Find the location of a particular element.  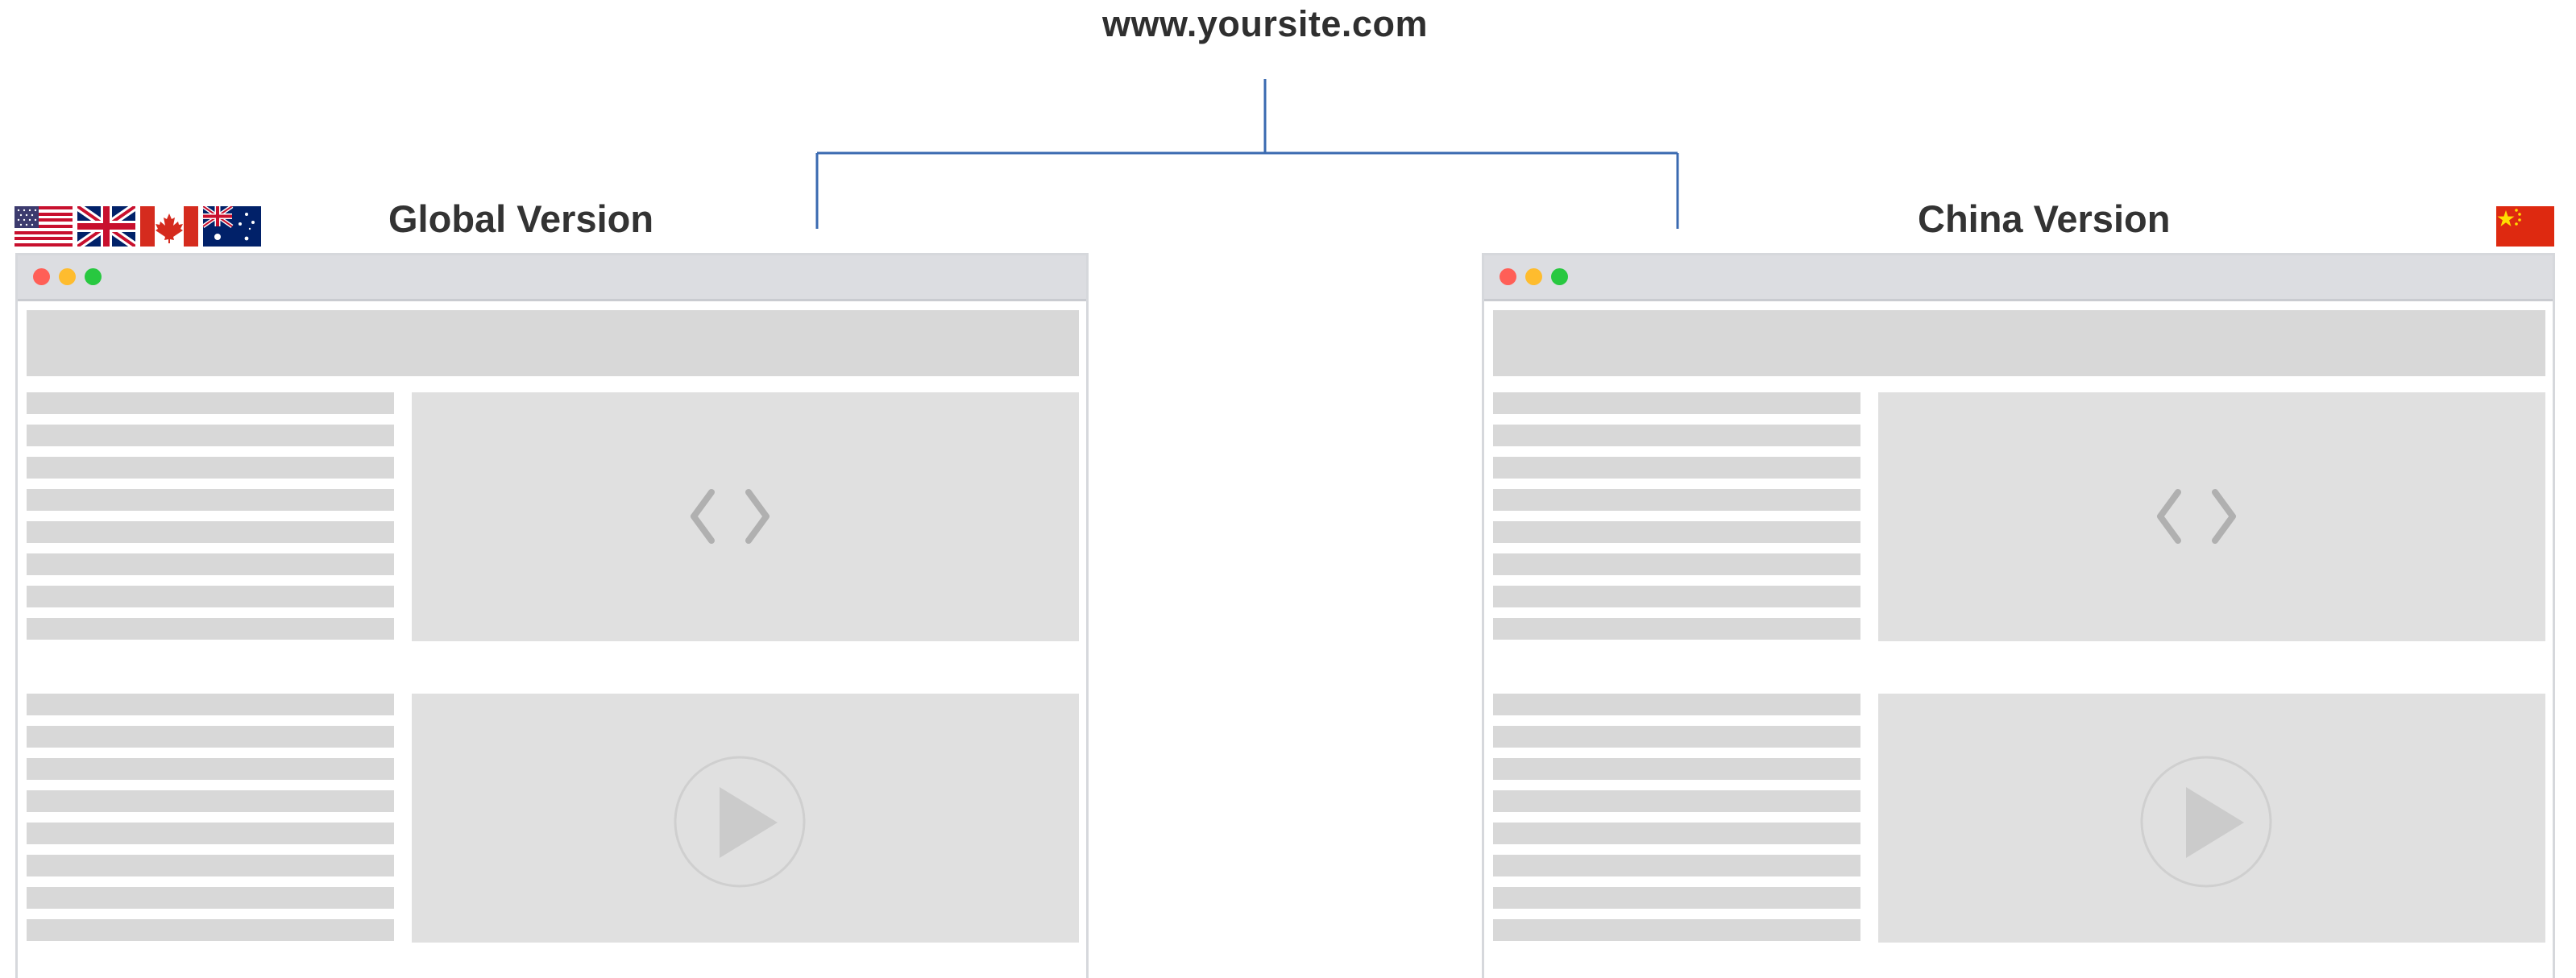

china-flag-icon is located at coordinates (2525, 227).